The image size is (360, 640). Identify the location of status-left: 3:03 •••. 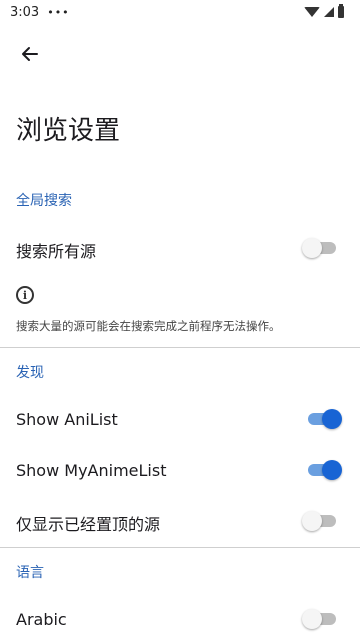
(40, 12).